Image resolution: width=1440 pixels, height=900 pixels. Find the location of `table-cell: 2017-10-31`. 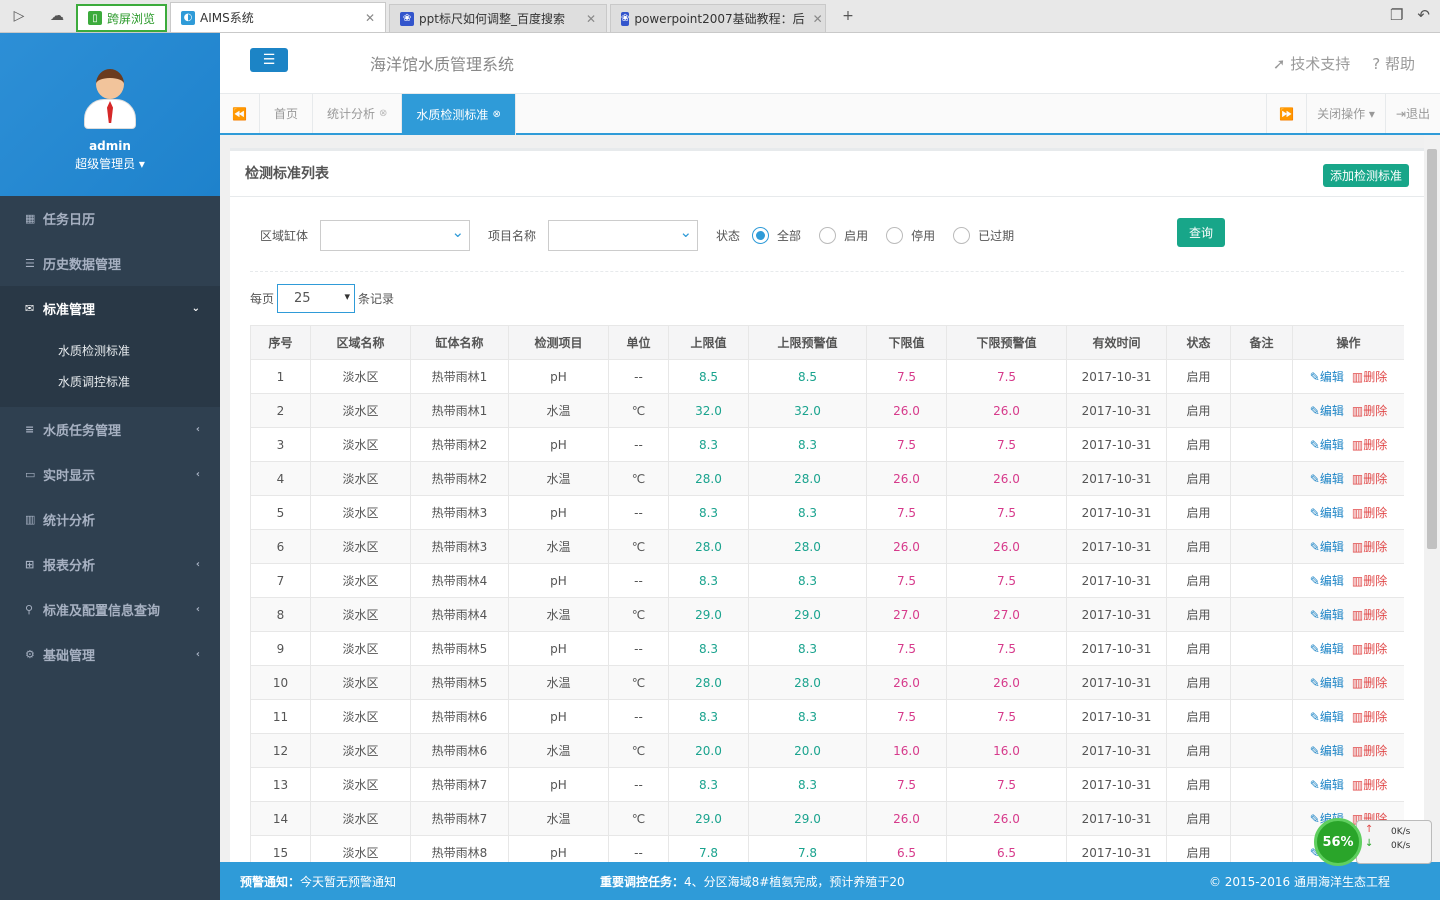

table-cell: 2017-10-31 is located at coordinates (1116, 850).